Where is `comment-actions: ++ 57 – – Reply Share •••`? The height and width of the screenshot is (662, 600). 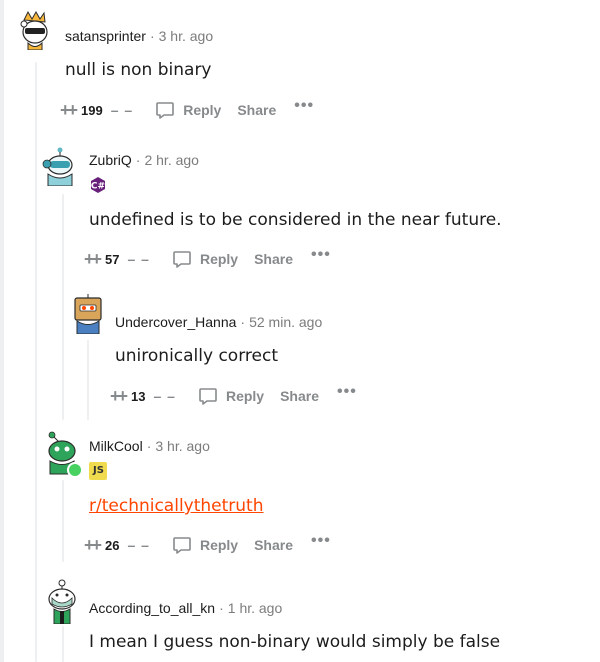
comment-actions: ++ 57 – – Reply Share ••• is located at coordinates (207, 259).